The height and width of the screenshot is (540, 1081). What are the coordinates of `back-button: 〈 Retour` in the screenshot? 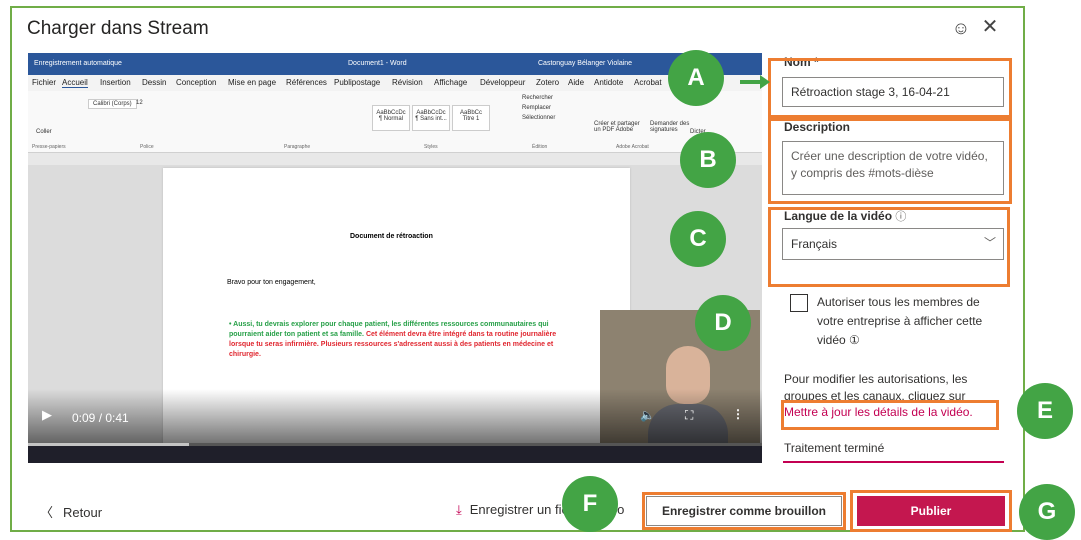 It's located at (71, 511).